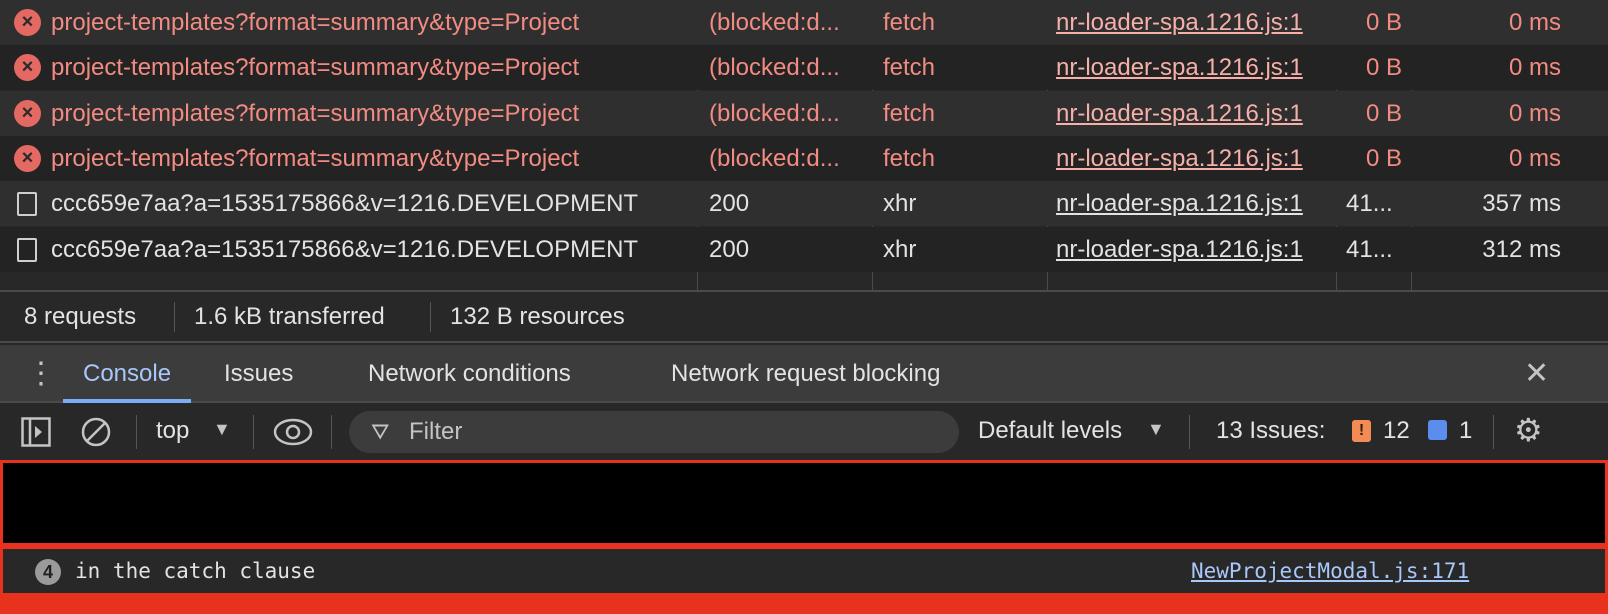 This screenshot has height=614, width=1608. Describe the element at coordinates (804, 605) in the screenshot. I see `highlight-border` at that location.